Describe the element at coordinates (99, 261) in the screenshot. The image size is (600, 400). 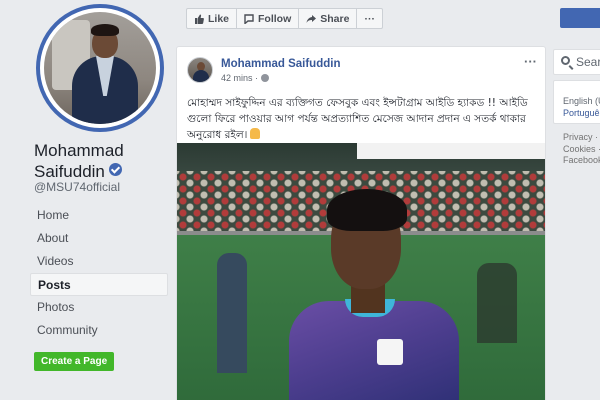
I see `nav-item-videos: Videos` at that location.